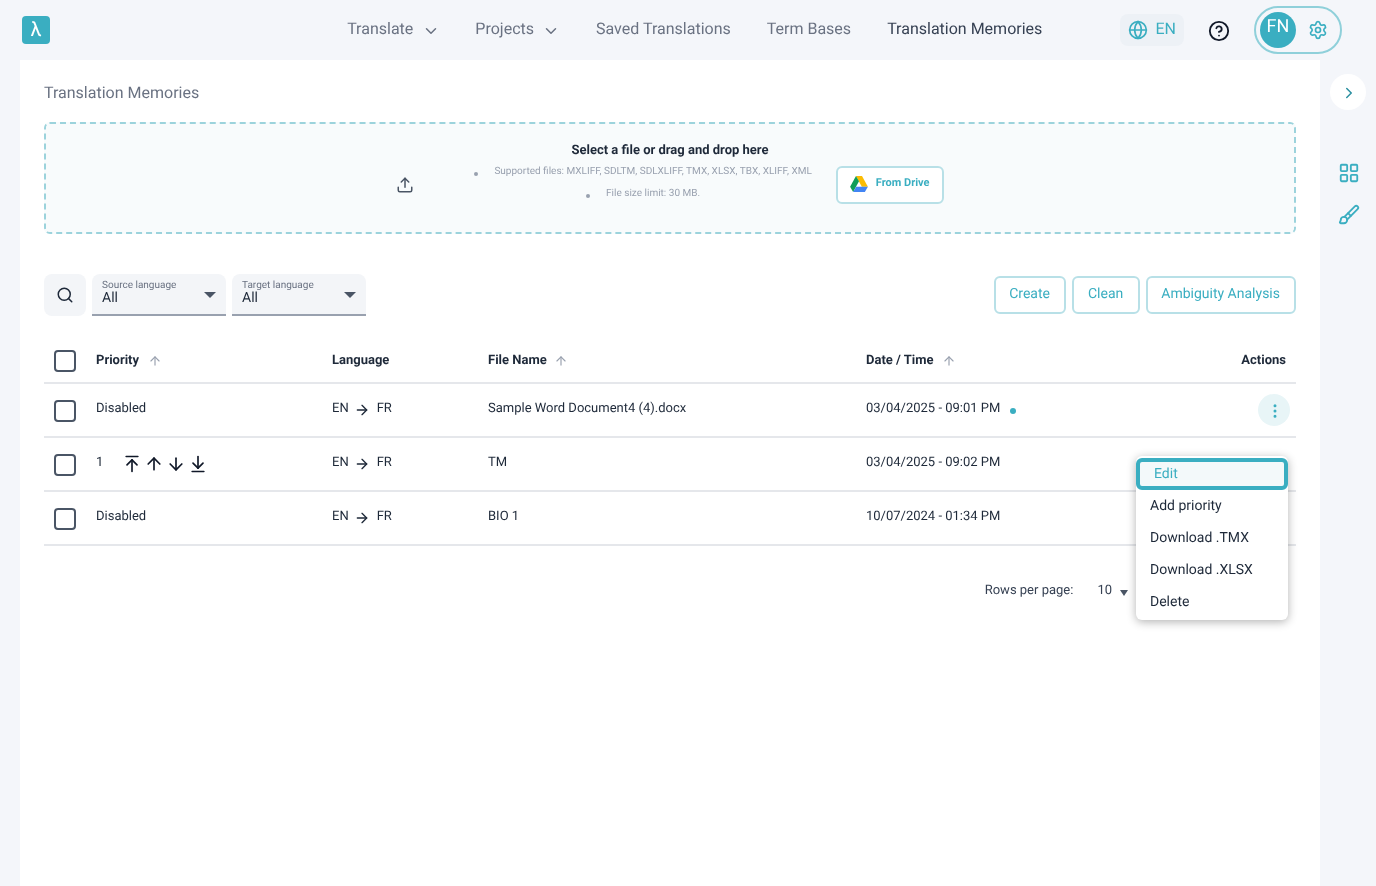 This screenshot has height=886, width=1376. Describe the element at coordinates (858, 184) in the screenshot. I see `drive-icon` at that location.